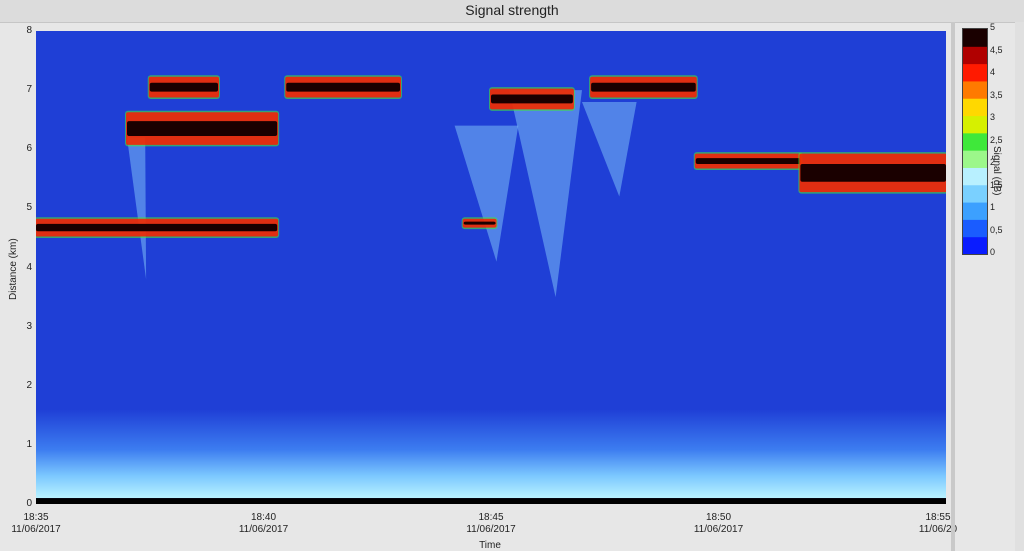 This screenshot has height=551, width=1024. Describe the element at coordinates (996, 229) in the screenshot. I see `colorbar-tick-label: 0,5` at that location.